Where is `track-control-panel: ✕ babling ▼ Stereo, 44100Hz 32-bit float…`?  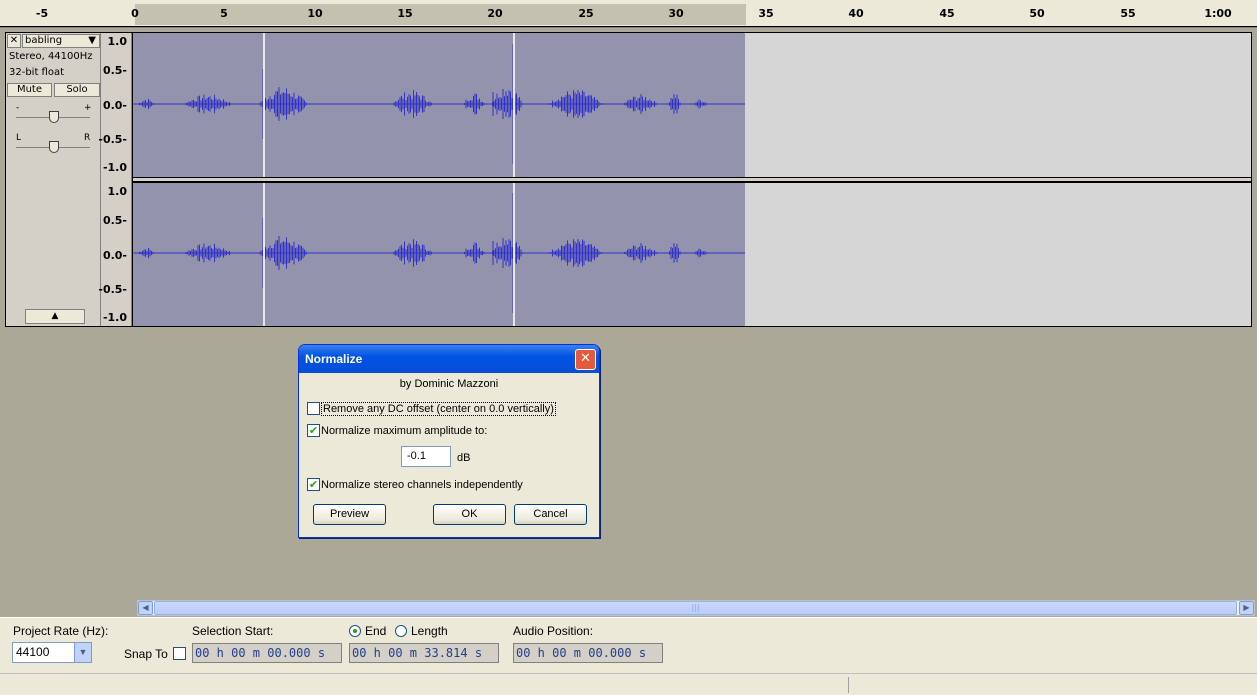
track-control-panel: ✕ babling ▼ Stereo, 44100Hz 32-bit float… is located at coordinates (53, 179).